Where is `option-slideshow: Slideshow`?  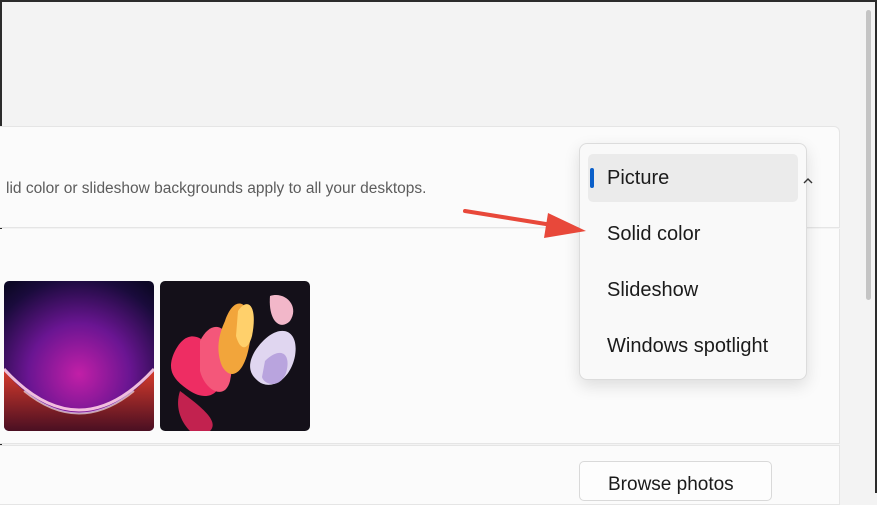 option-slideshow: Slideshow is located at coordinates (693, 290).